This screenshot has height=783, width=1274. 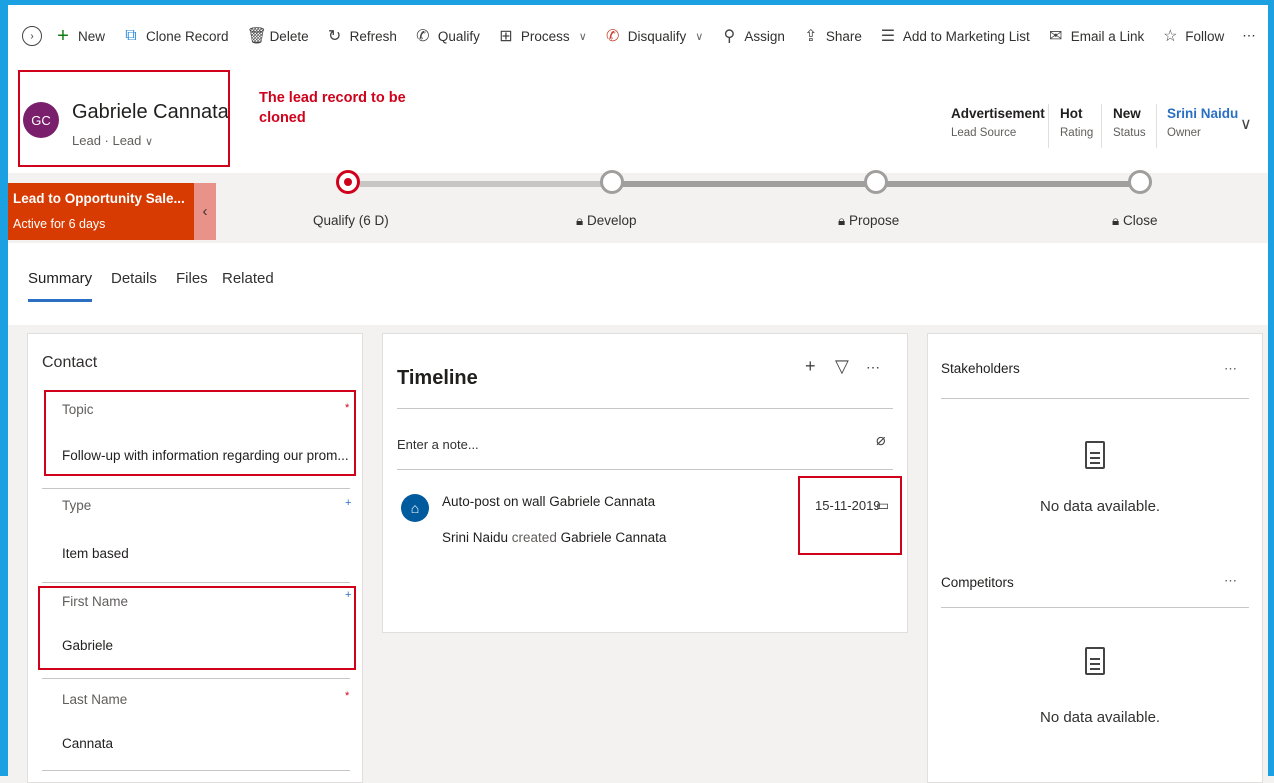 I want to click on develop-label: Develop, so click(x=611, y=220).